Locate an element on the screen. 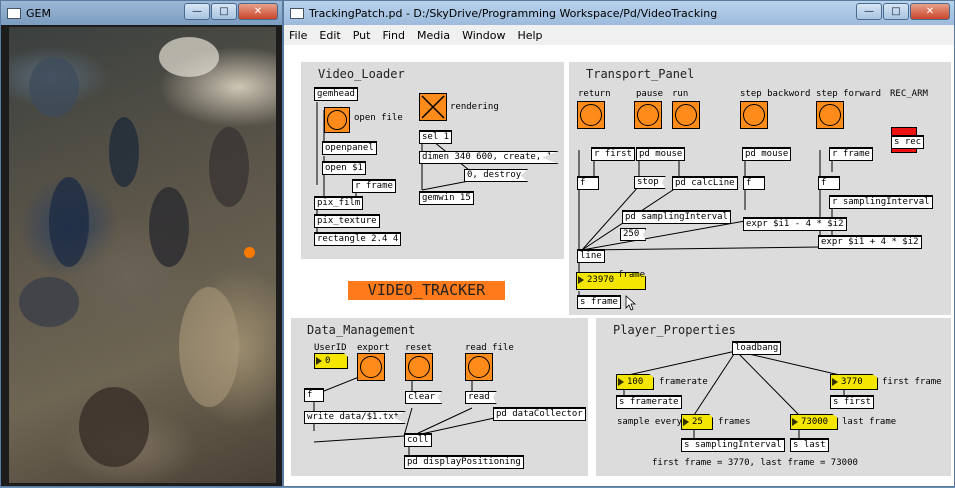  menu-window: Window is located at coordinates (483, 35).